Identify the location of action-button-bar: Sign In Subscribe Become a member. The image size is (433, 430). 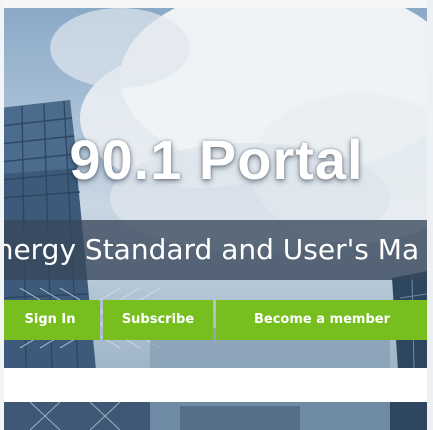
(216, 320).